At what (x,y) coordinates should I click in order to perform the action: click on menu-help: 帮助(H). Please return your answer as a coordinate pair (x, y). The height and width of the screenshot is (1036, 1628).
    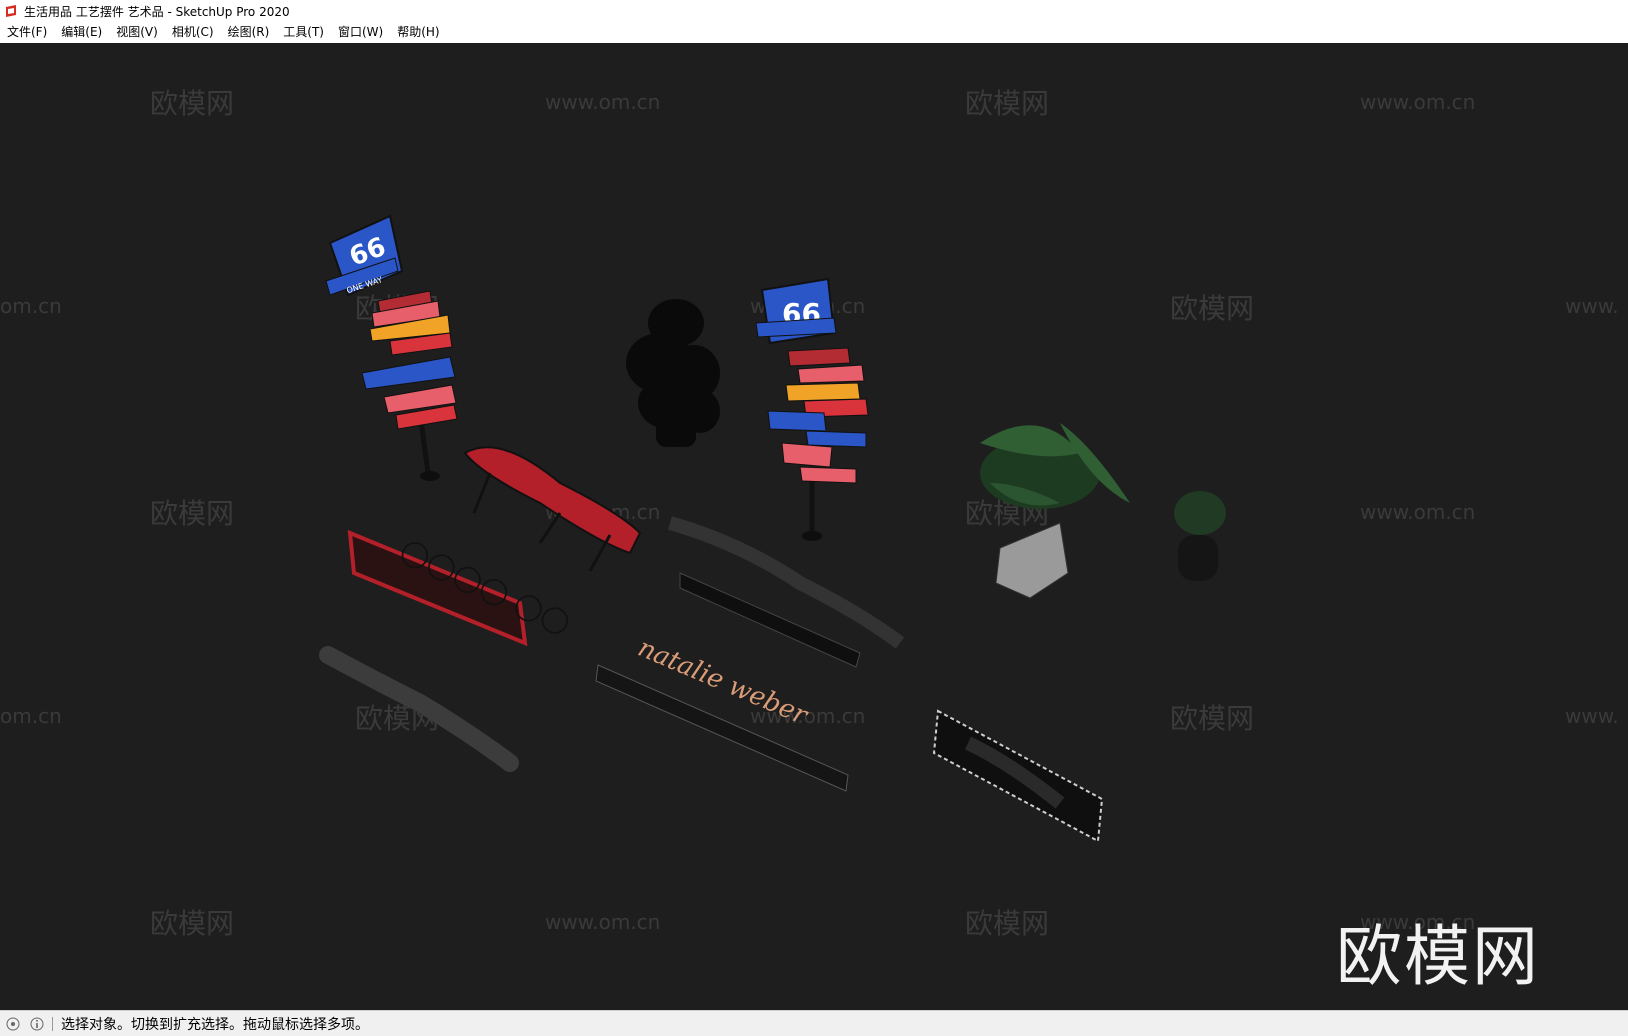
    Looking at the image, I should click on (418, 32).